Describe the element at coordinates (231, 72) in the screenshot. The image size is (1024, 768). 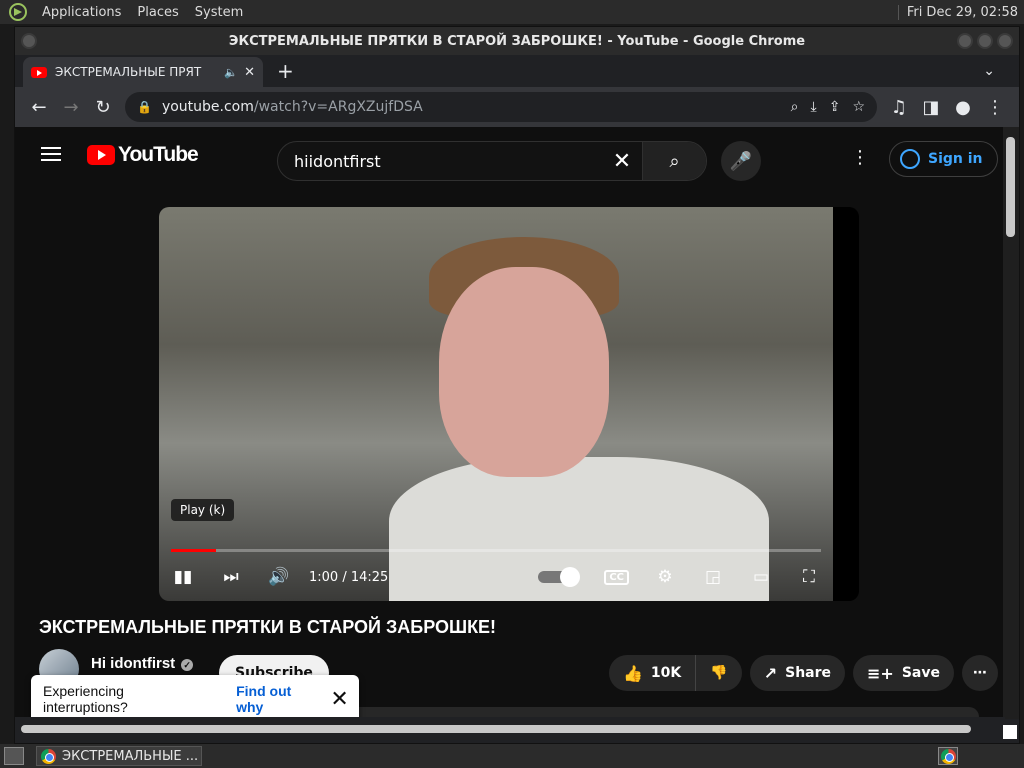
I see `speaker-icon: 🔈` at that location.